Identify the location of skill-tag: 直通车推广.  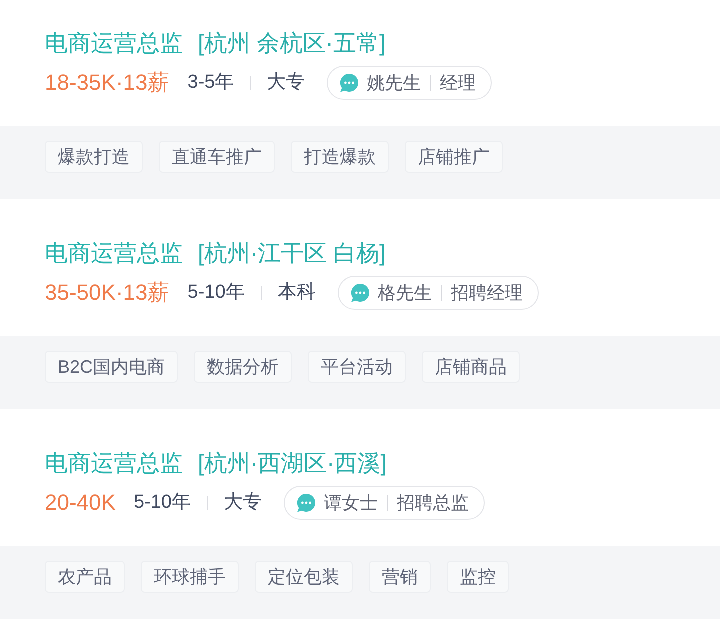
(217, 157).